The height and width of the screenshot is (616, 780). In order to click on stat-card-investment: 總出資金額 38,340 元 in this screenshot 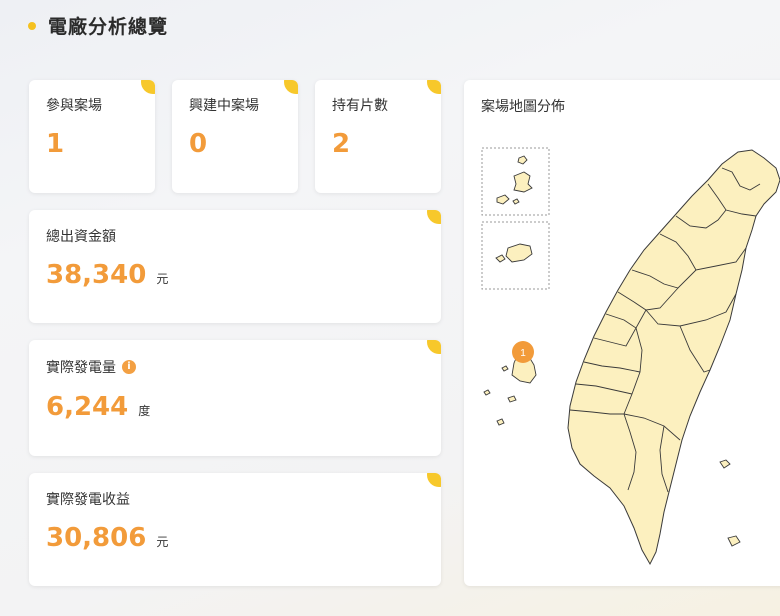, I will do `click(235, 266)`.